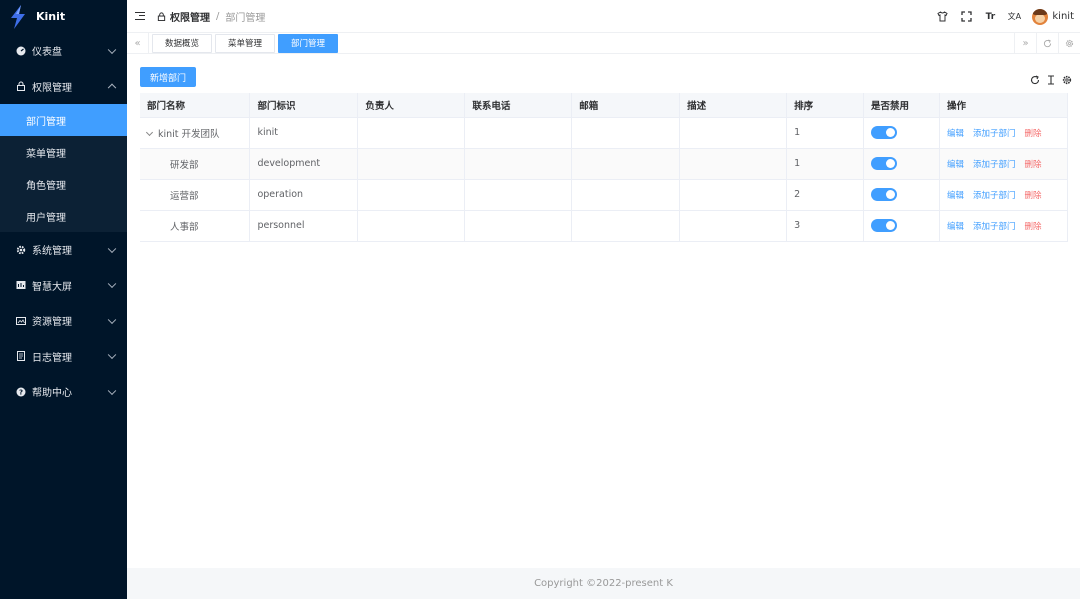 This screenshot has height=599, width=1080. I want to click on sidebar-item-resources: 资源管理, so click(63, 321).